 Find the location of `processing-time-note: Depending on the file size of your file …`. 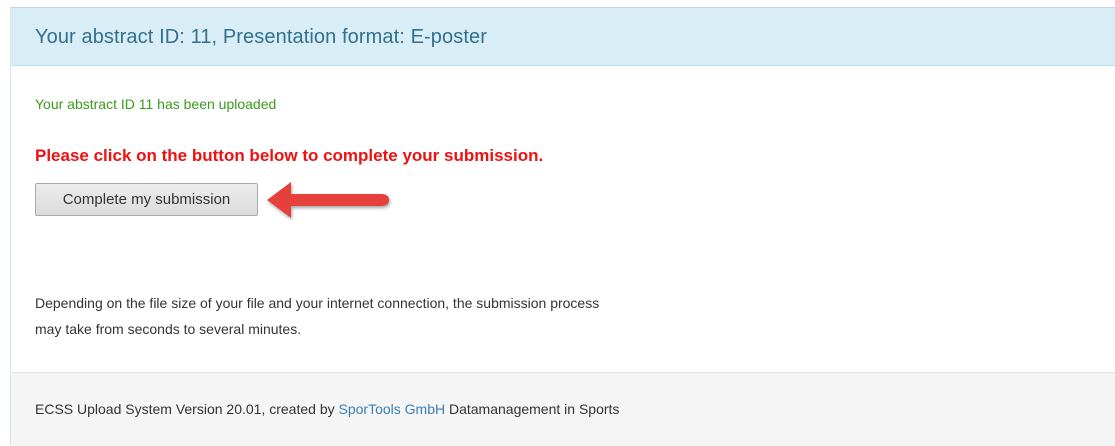

processing-time-note: Depending on the file size of your file … is located at coordinates (395, 316).